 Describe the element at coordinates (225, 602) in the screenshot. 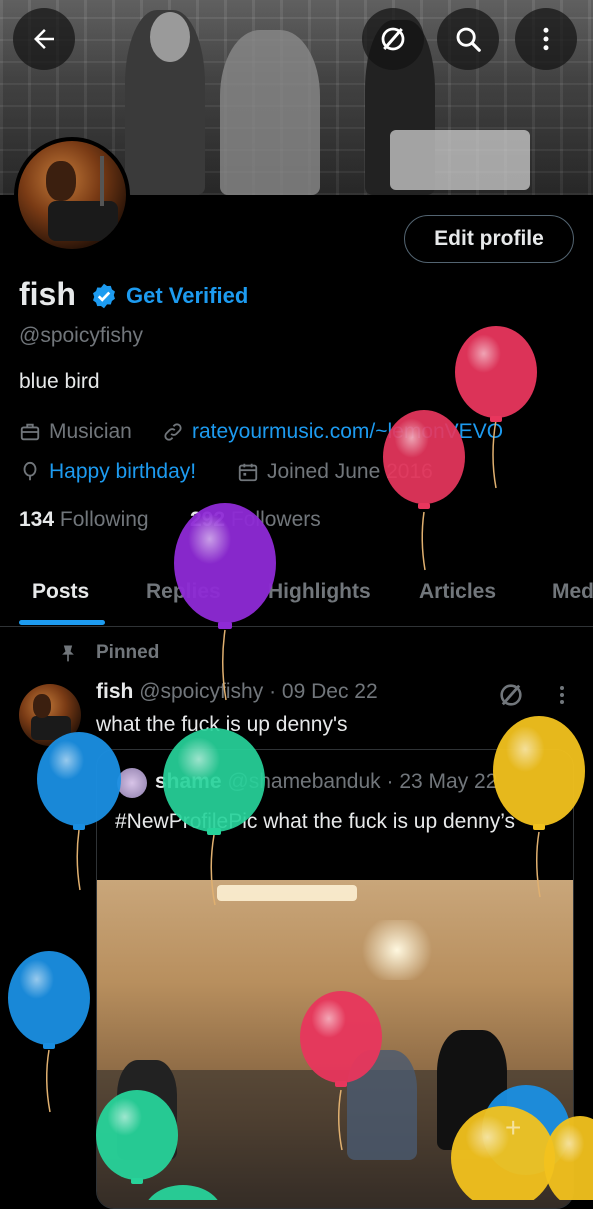

I see `balloon-purple` at that location.